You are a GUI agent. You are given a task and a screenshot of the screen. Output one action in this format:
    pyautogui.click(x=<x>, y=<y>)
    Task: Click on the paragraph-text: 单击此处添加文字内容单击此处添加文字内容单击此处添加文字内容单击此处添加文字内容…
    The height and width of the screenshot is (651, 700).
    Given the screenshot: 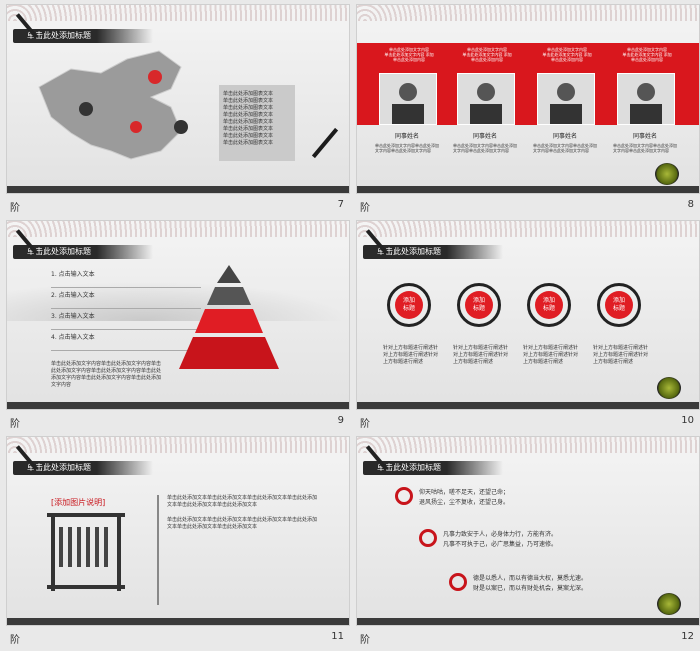 What is the action you would take?
    pyautogui.click(x=106, y=374)
    